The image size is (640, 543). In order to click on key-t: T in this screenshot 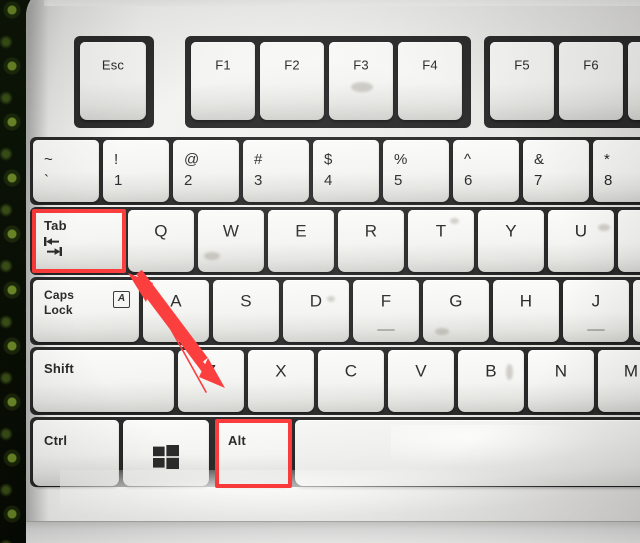, I will do `click(441, 241)`.